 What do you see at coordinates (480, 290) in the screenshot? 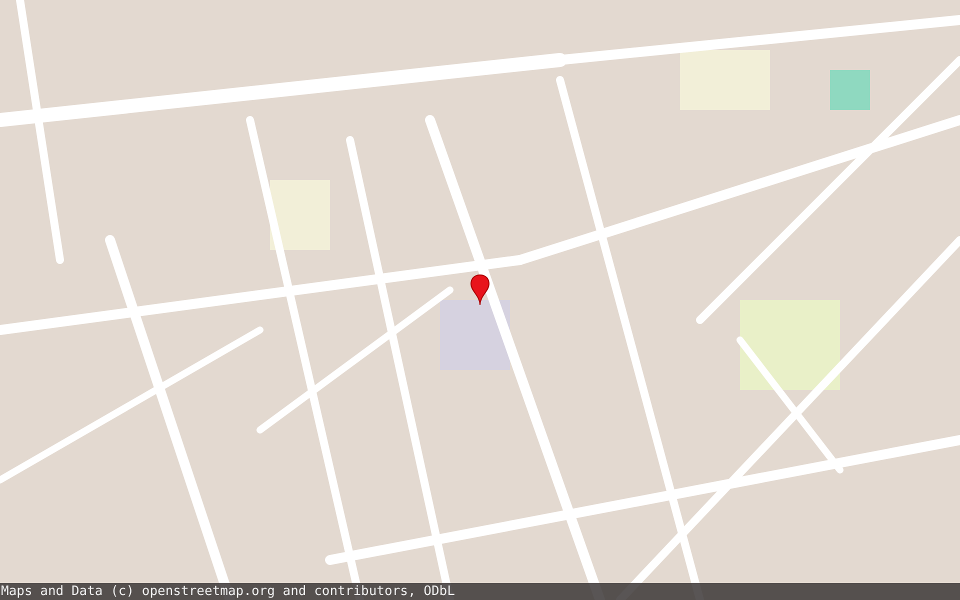
I see `map-pin-icon` at bounding box center [480, 290].